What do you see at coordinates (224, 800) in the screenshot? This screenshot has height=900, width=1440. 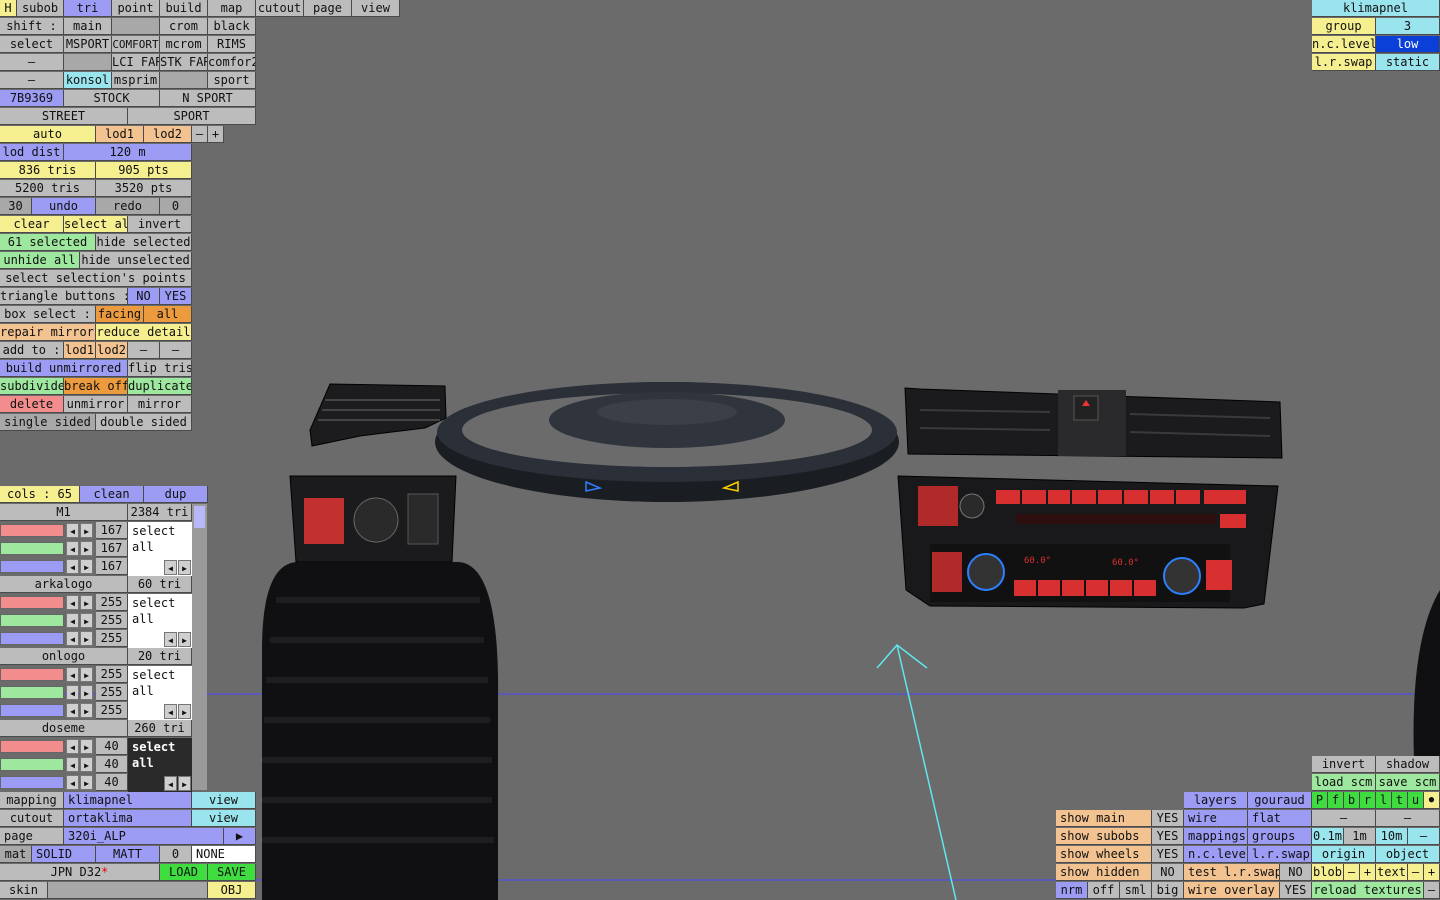 I see `mapping-view-button: view` at bounding box center [224, 800].